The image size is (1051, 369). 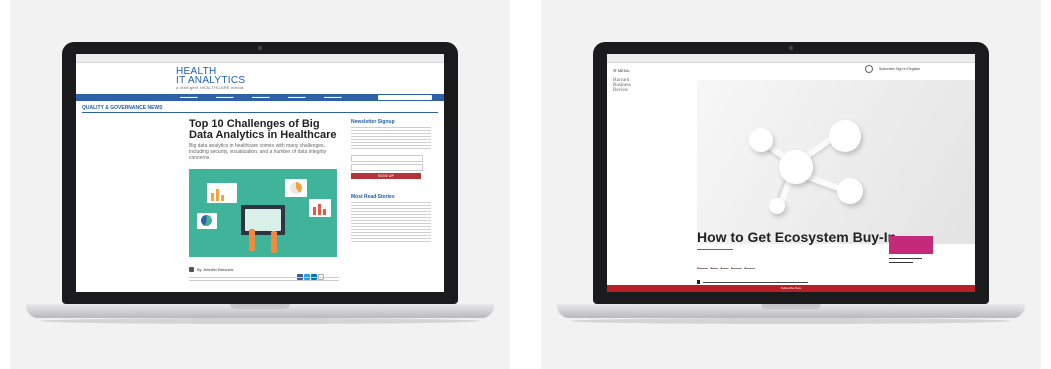 What do you see at coordinates (264, 280) in the screenshot?
I see `article-body-text` at bounding box center [264, 280].